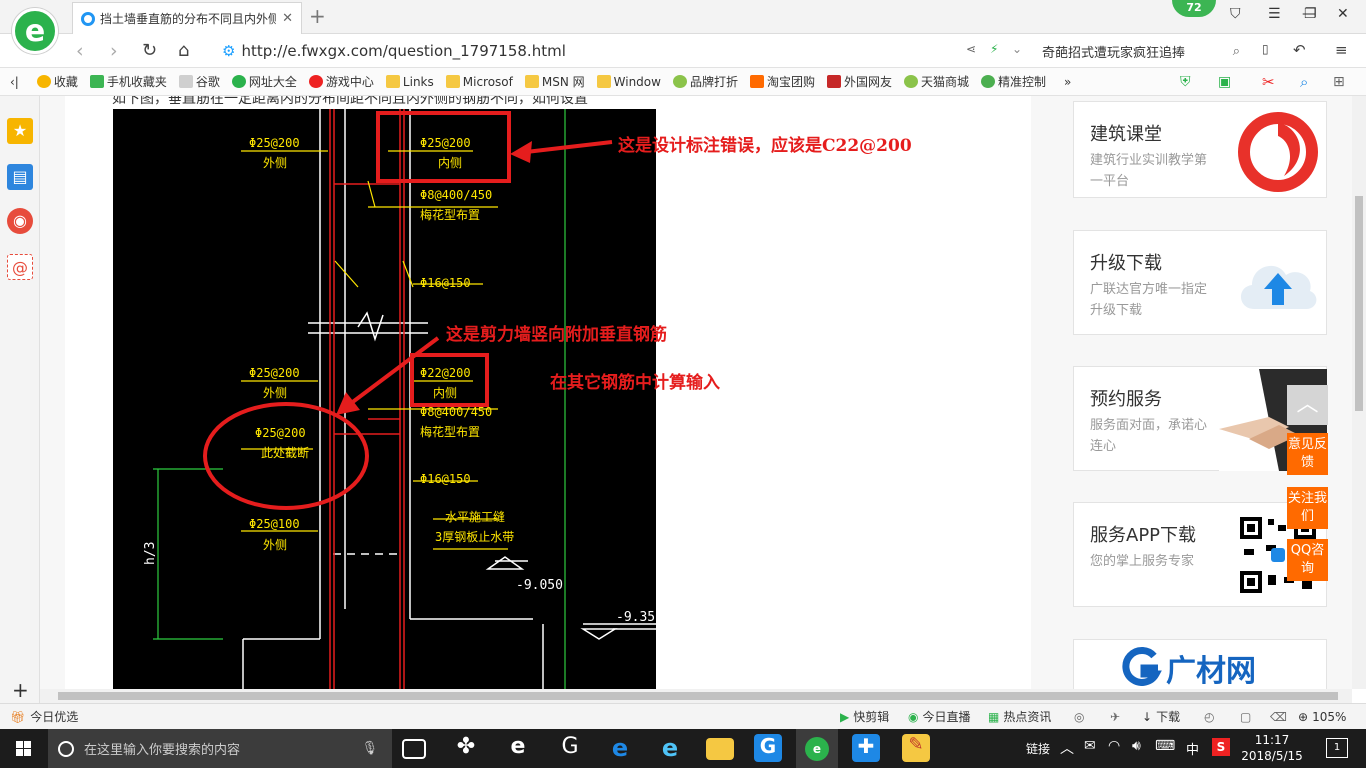 This screenshot has width=1366, height=768. I want to click on browser-logo-icon: e, so click(35, 31).